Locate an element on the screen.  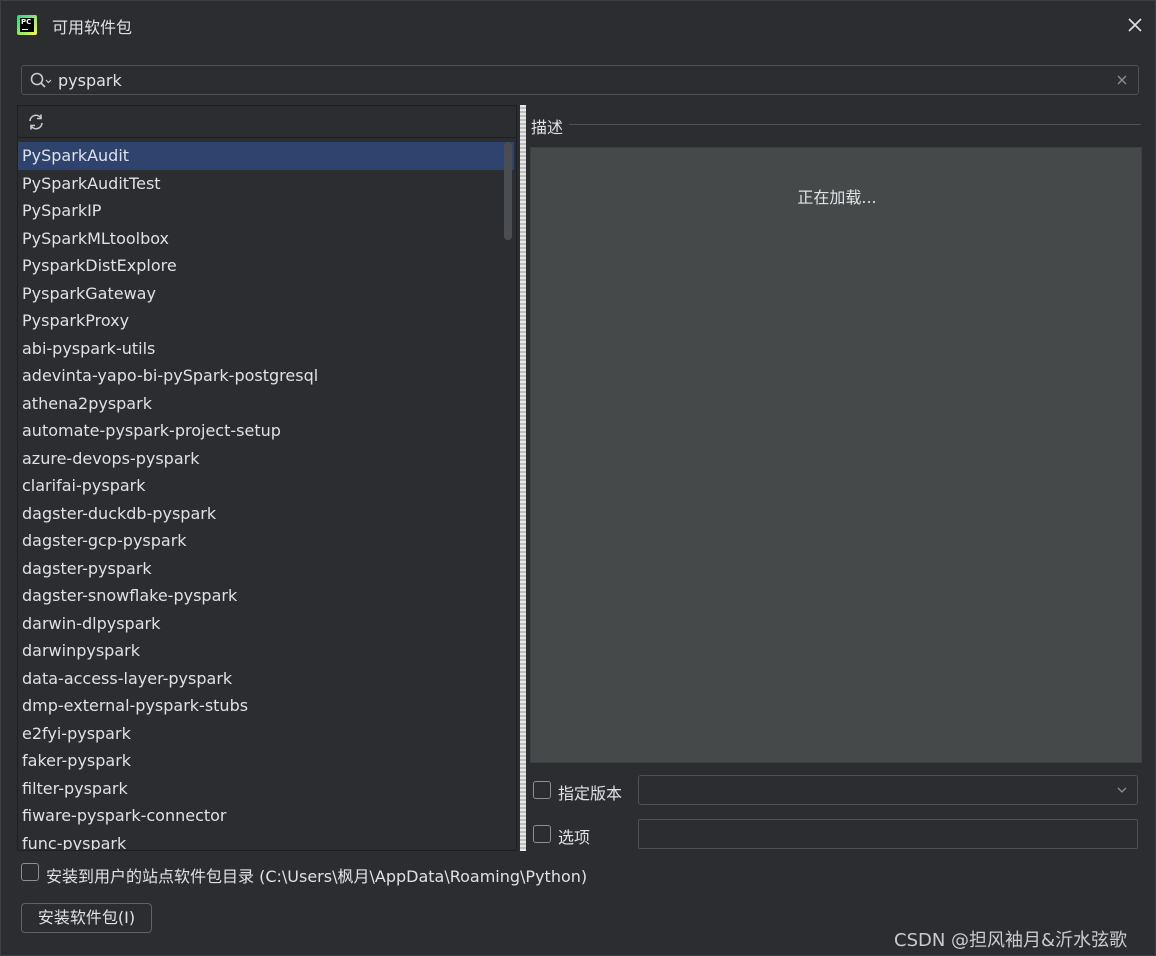
package-list-item: fiware-pyspark-connector is located at coordinates (266, 816).